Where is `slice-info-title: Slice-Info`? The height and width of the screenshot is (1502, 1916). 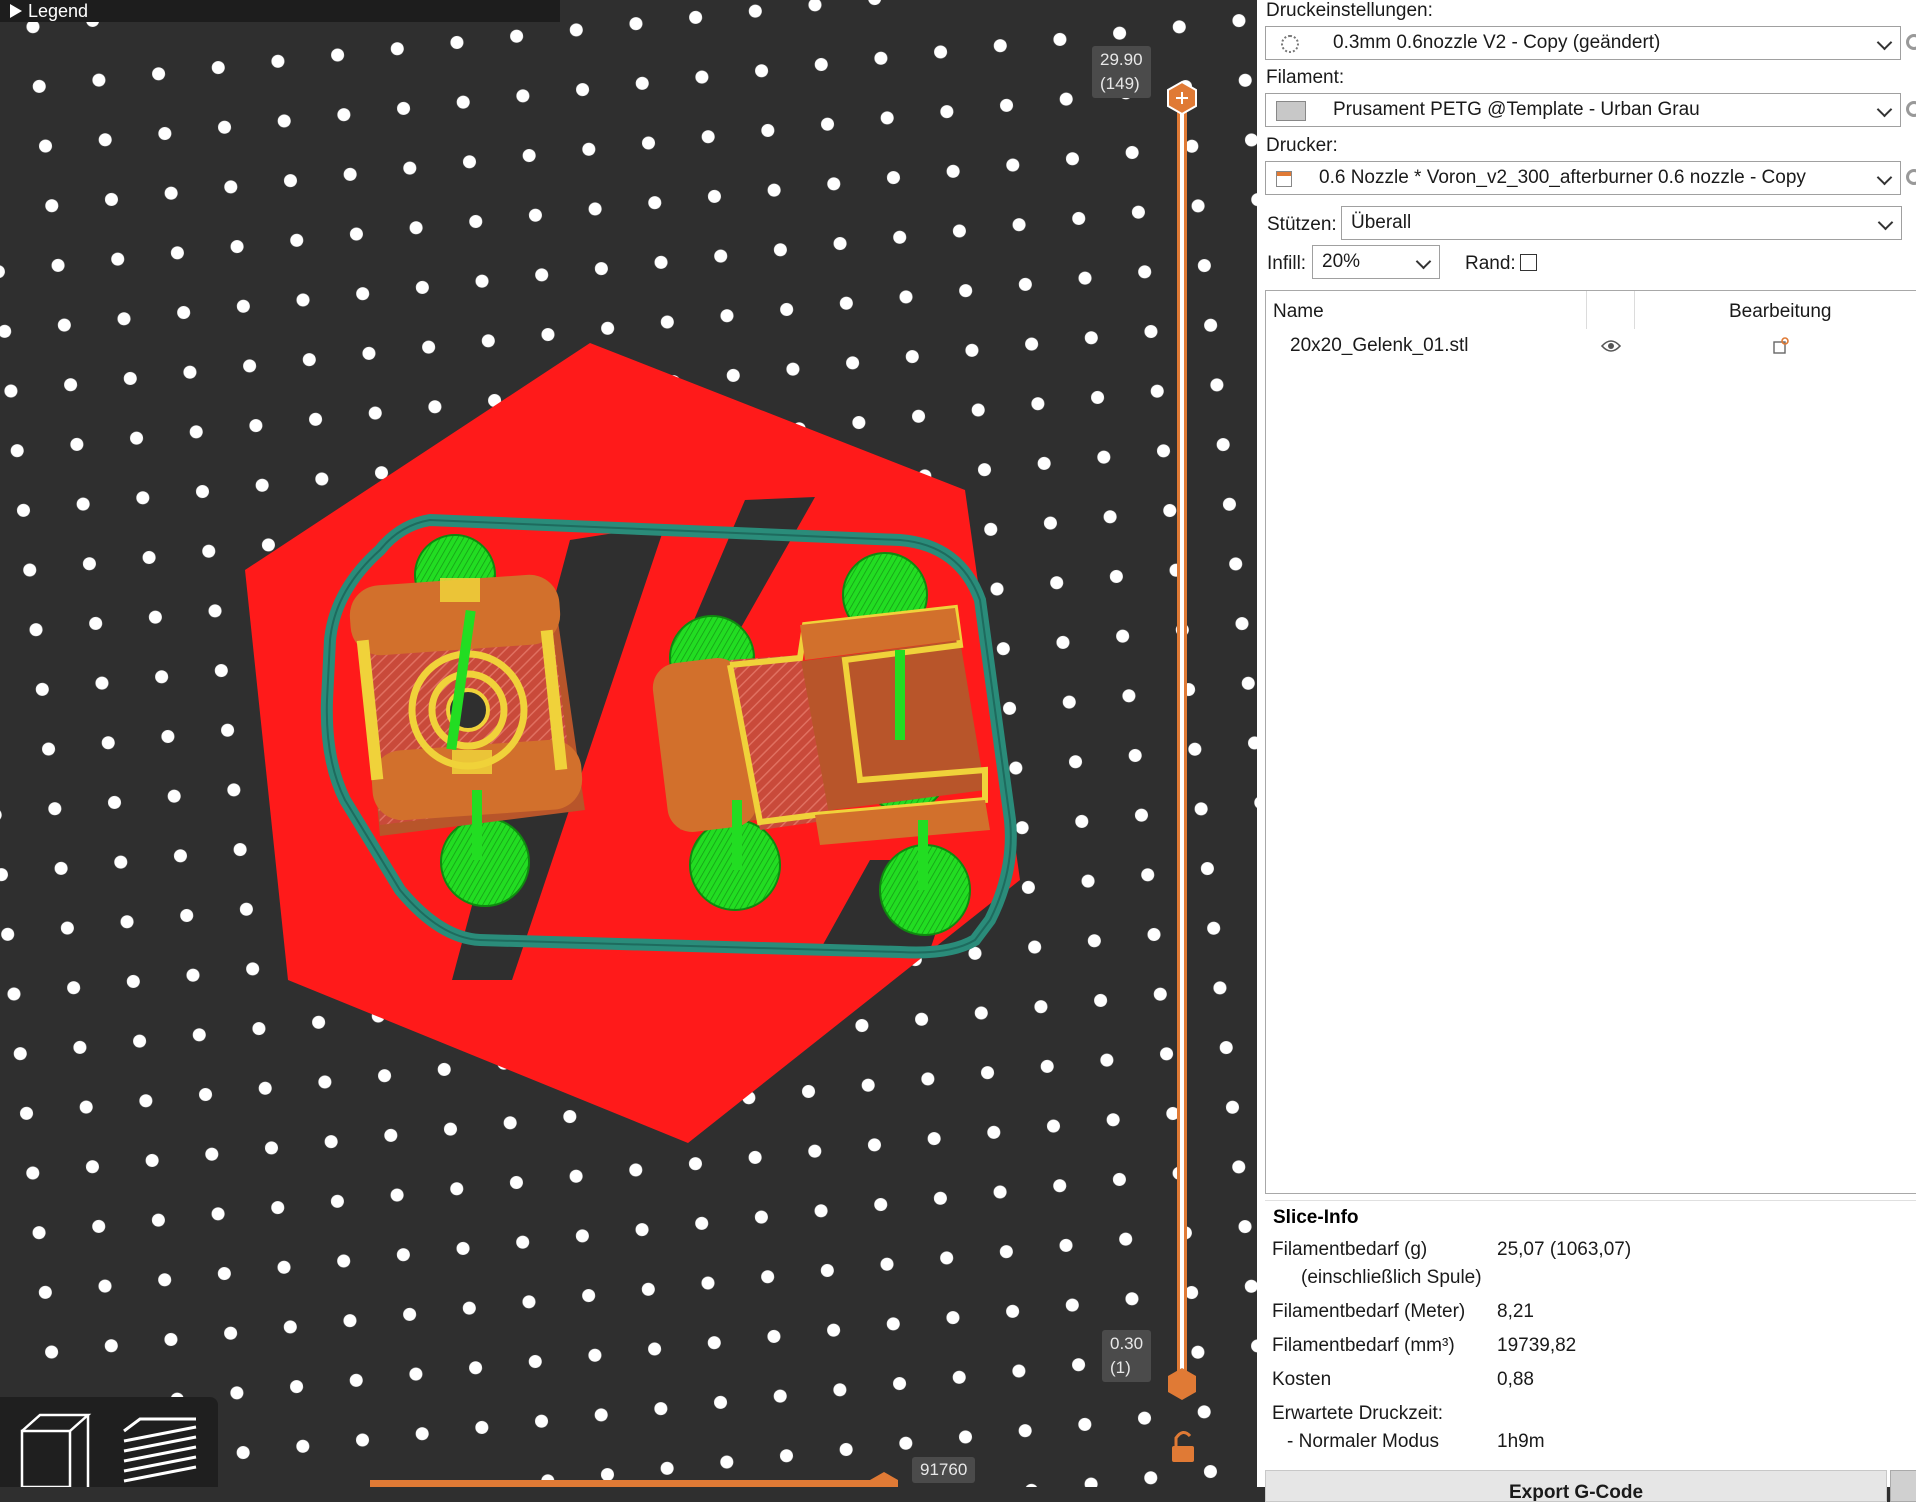 slice-info-title: Slice-Info is located at coordinates (1316, 1217).